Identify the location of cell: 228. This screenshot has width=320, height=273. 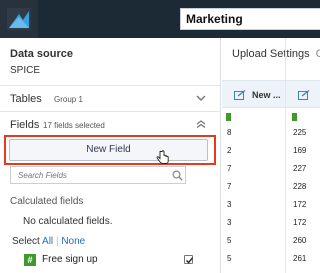
(300, 186).